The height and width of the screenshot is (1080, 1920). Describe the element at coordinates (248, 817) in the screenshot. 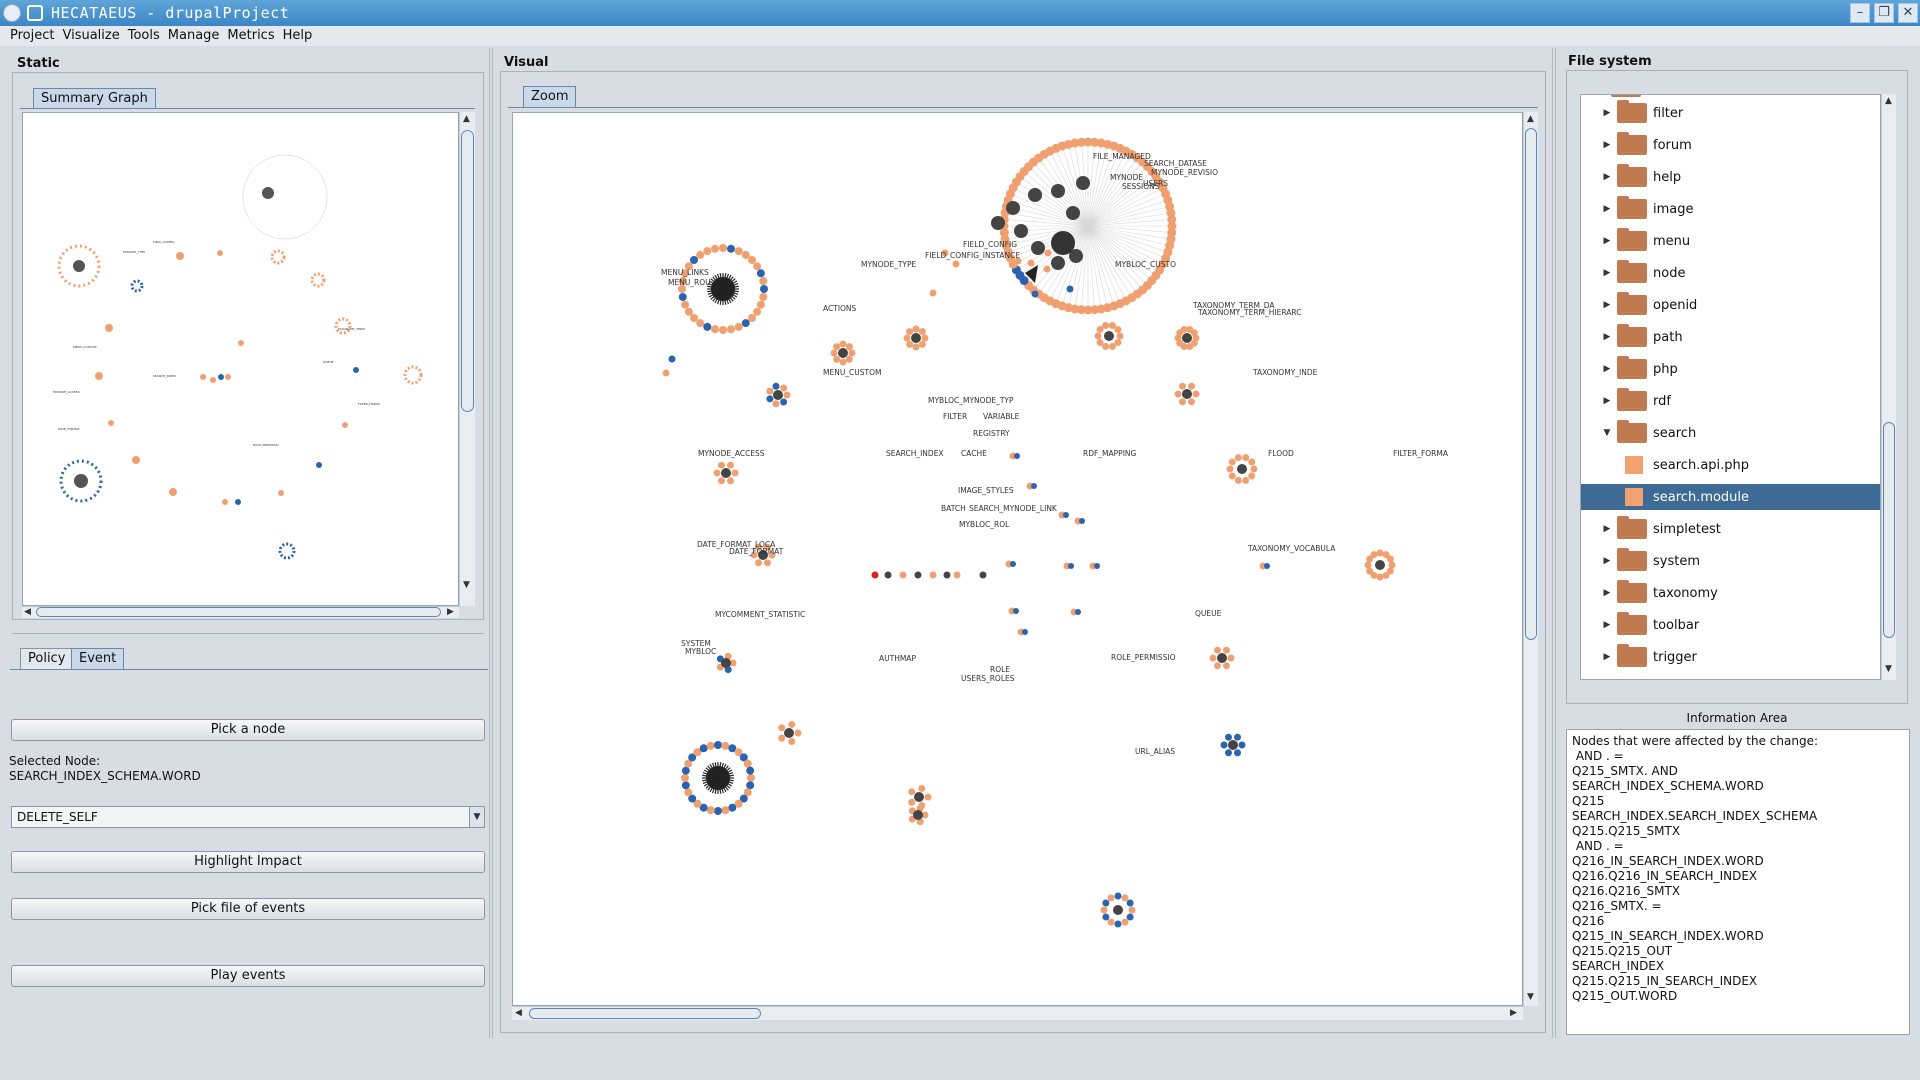

I see `event-type-select: DELETE_SELF ▼` at that location.